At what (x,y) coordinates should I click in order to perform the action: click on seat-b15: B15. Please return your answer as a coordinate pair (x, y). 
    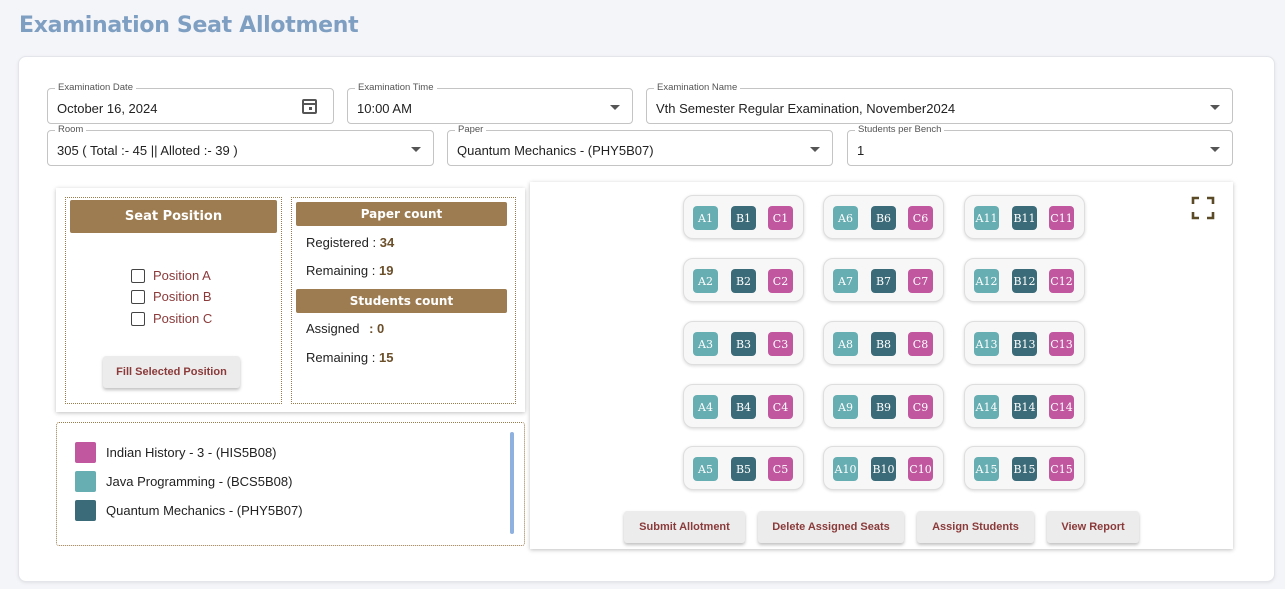
    Looking at the image, I should click on (1024, 469).